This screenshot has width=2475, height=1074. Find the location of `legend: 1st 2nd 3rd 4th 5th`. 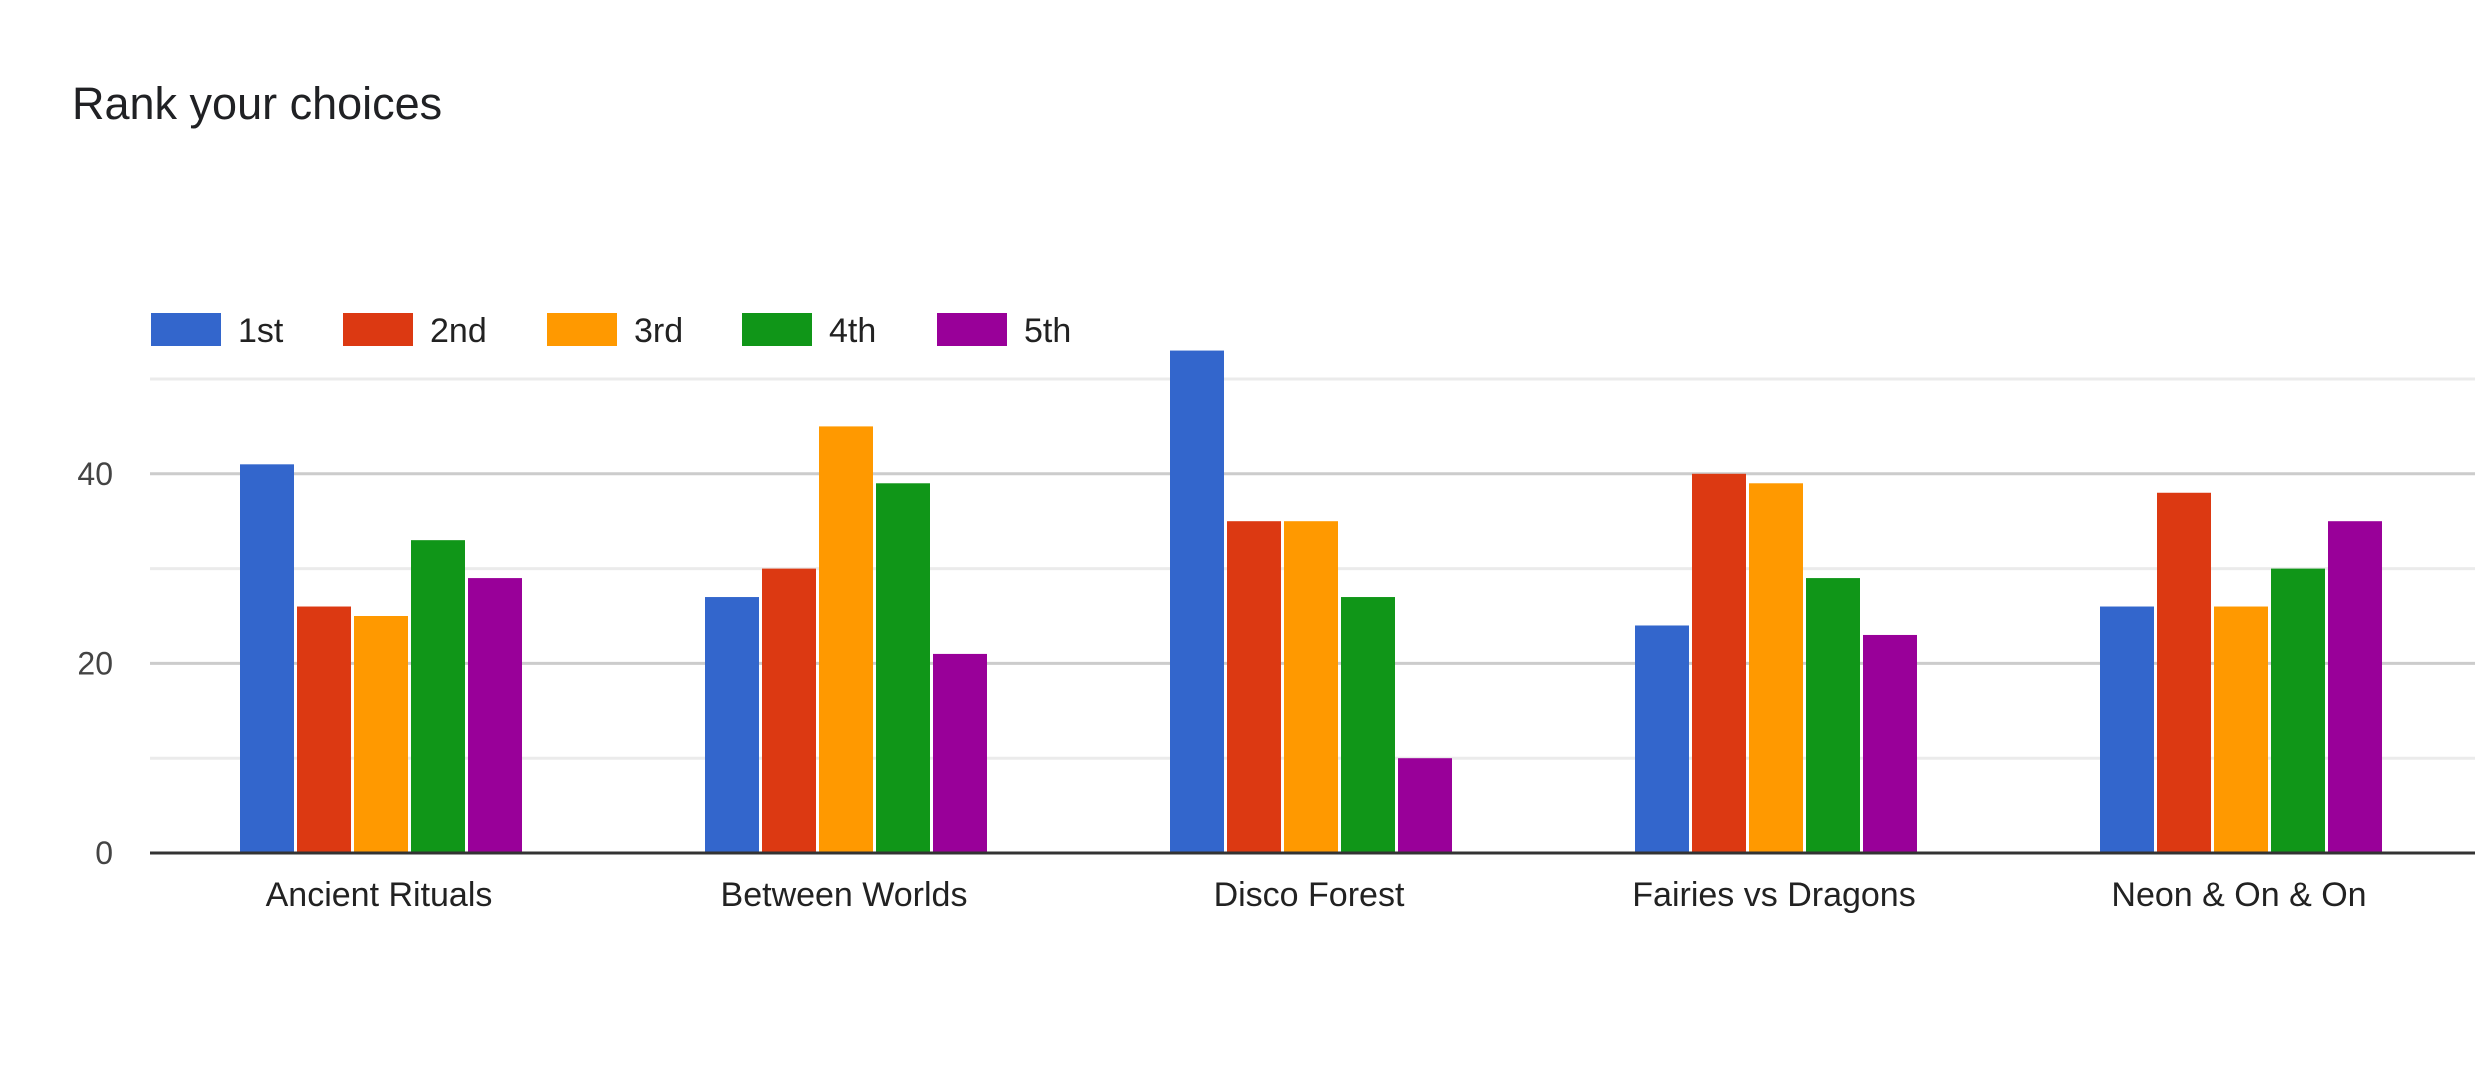

legend: 1st 2nd 3rd 4th 5th is located at coordinates (611, 331).